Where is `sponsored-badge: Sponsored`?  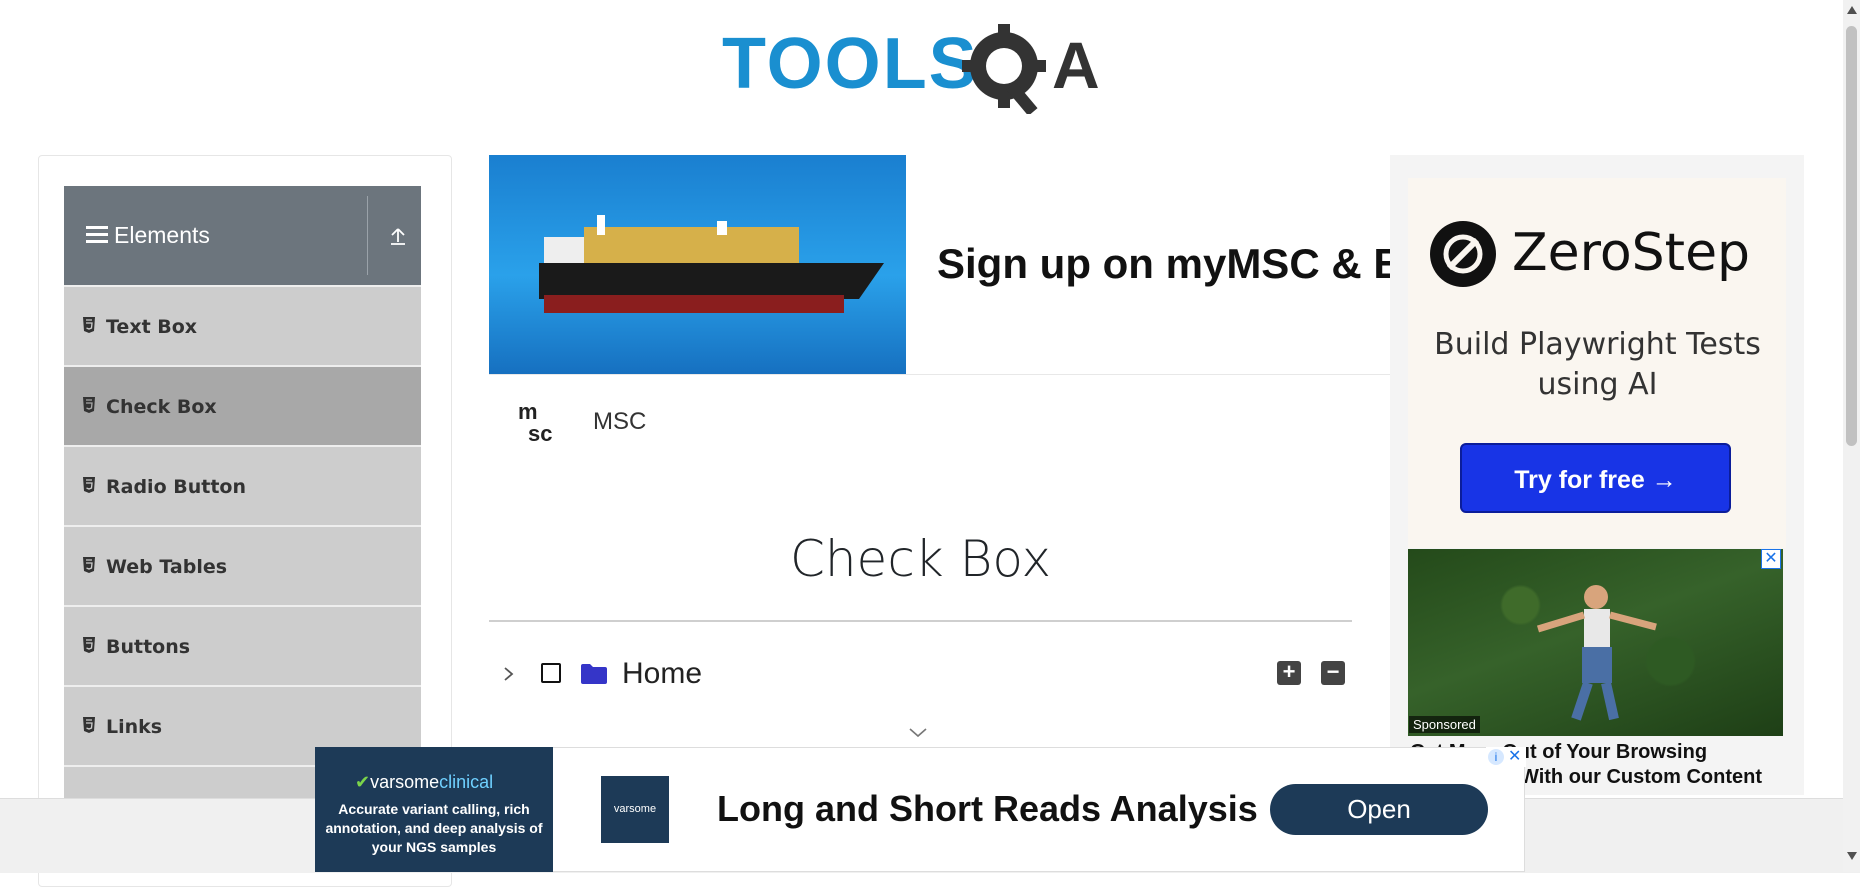
sponsored-badge: Sponsored is located at coordinates (1444, 724).